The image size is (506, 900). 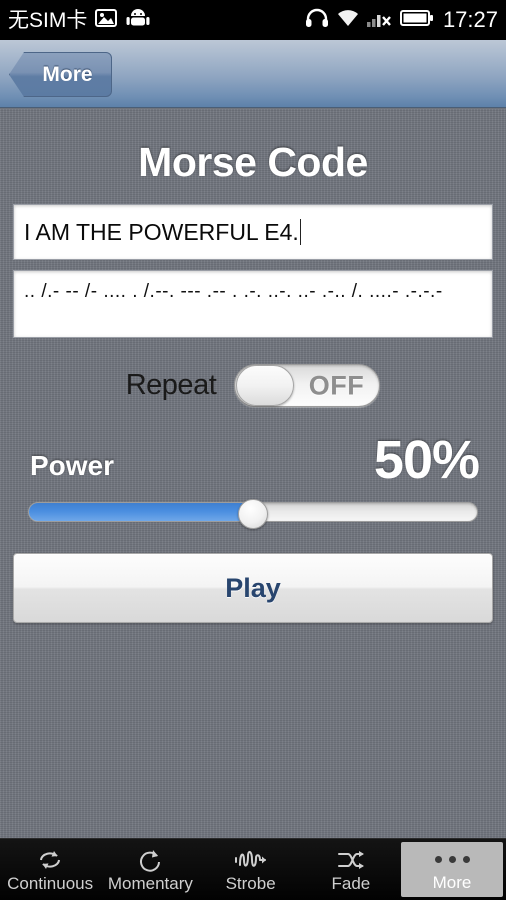 What do you see at coordinates (253, 20) in the screenshot?
I see `status-bar: 无SIM卡 17:27` at bounding box center [253, 20].